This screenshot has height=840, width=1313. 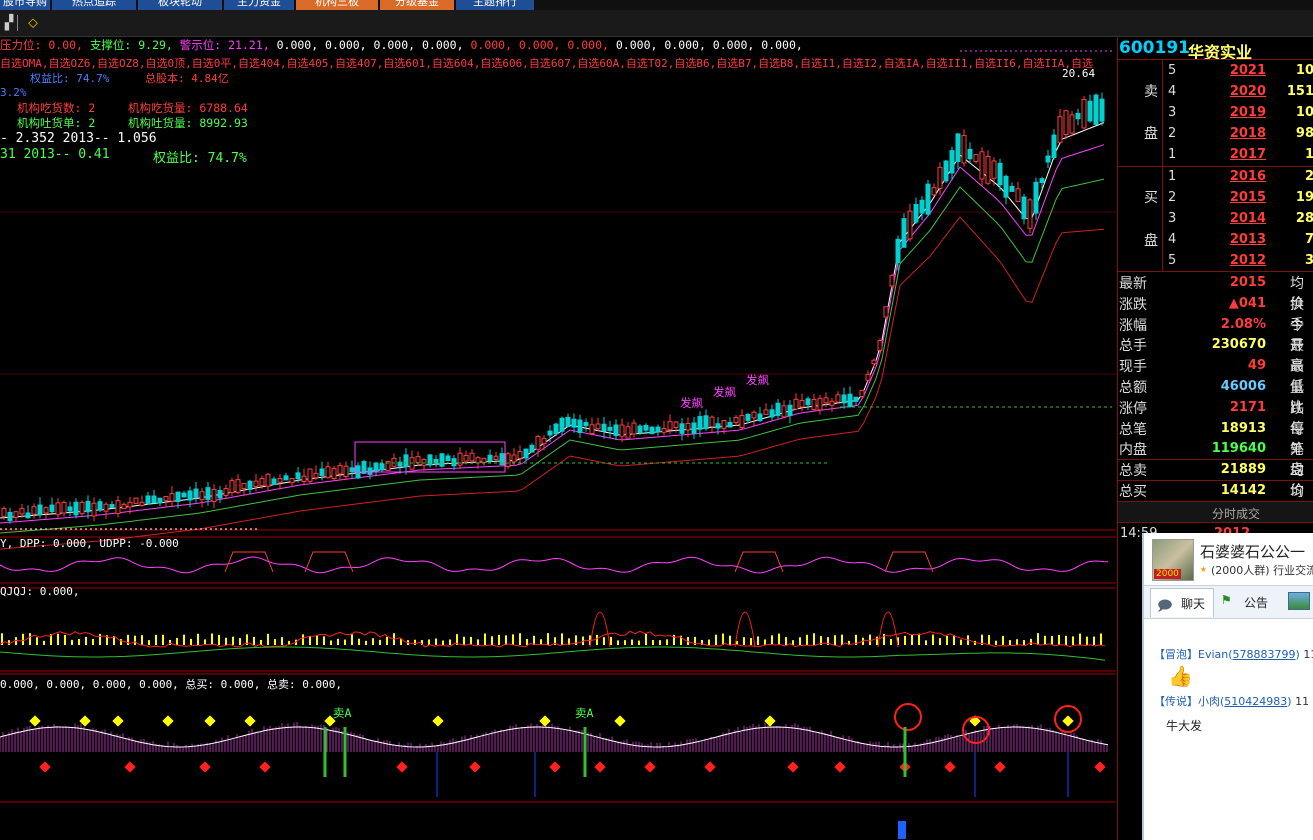 I want to click on quote-value: 18913, so click(x=1243, y=428).